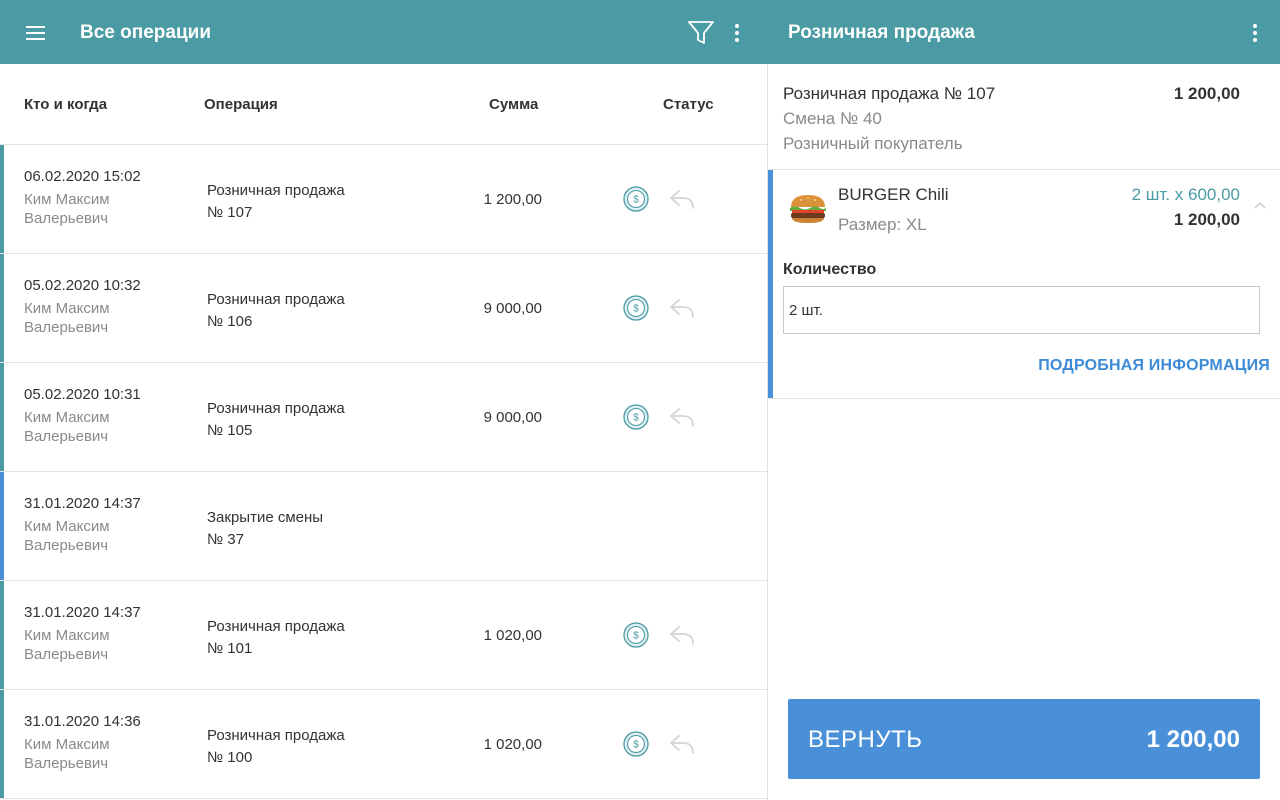 The width and height of the screenshot is (1280, 800). Describe the element at coordinates (808, 209) in the screenshot. I see `burger-image-icon` at that location.